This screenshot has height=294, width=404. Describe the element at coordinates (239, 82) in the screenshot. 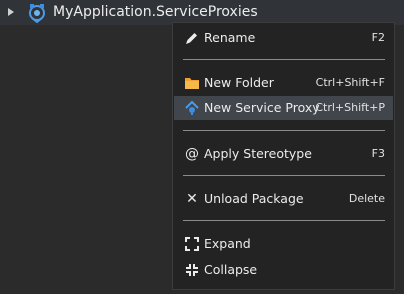

I see `menu-item-label: New Folder` at that location.